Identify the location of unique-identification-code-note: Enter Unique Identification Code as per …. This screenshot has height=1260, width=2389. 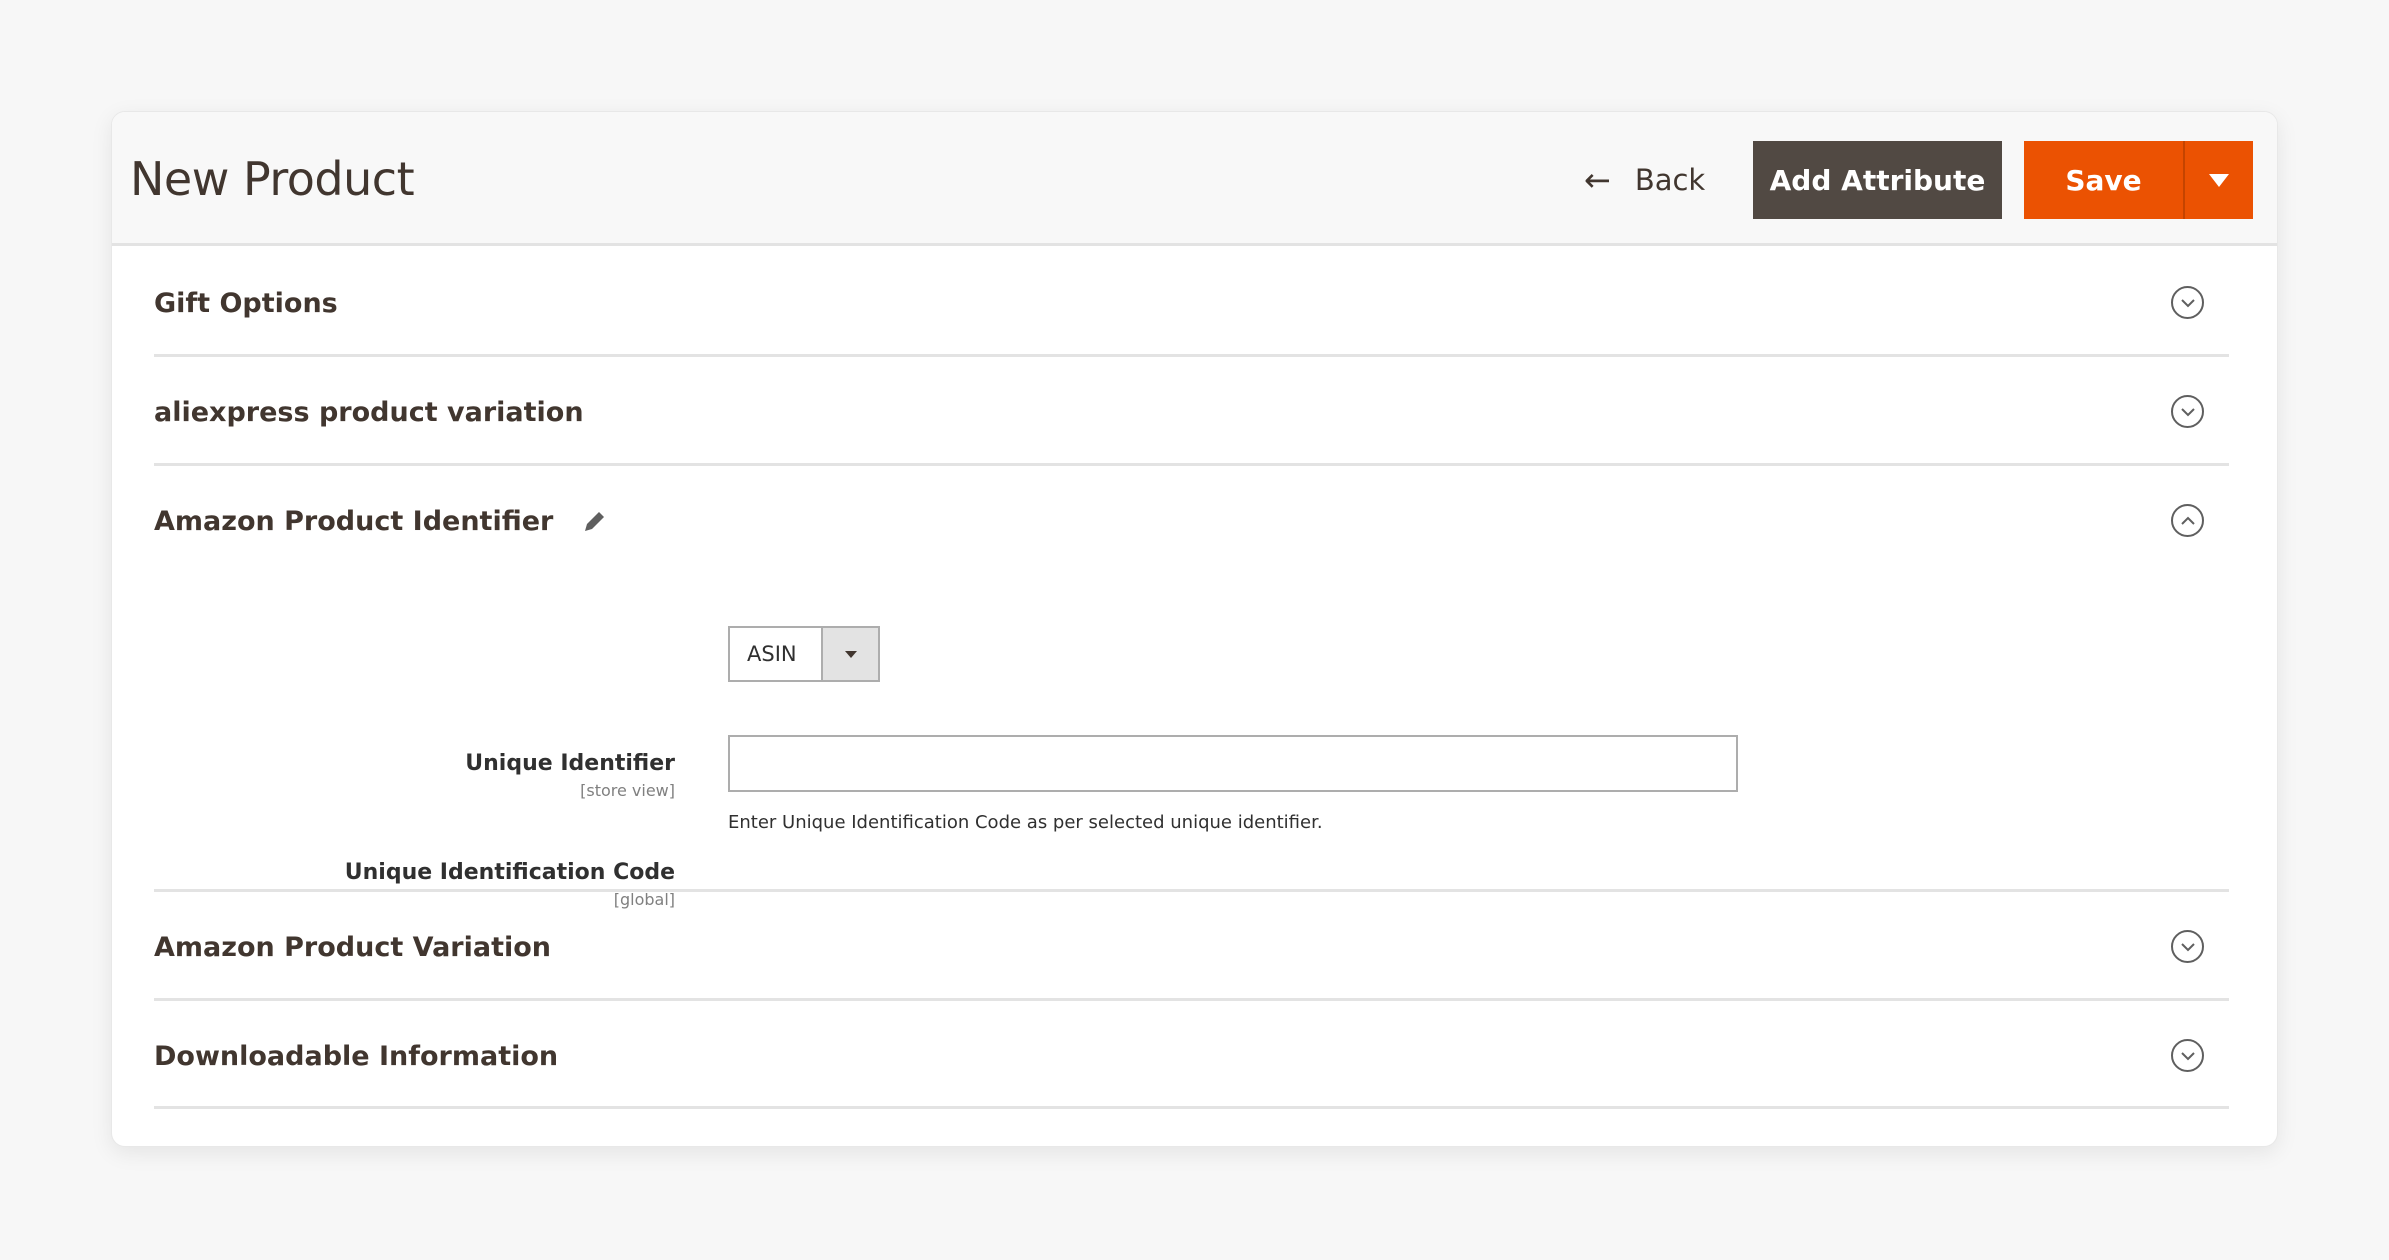
(1025, 822).